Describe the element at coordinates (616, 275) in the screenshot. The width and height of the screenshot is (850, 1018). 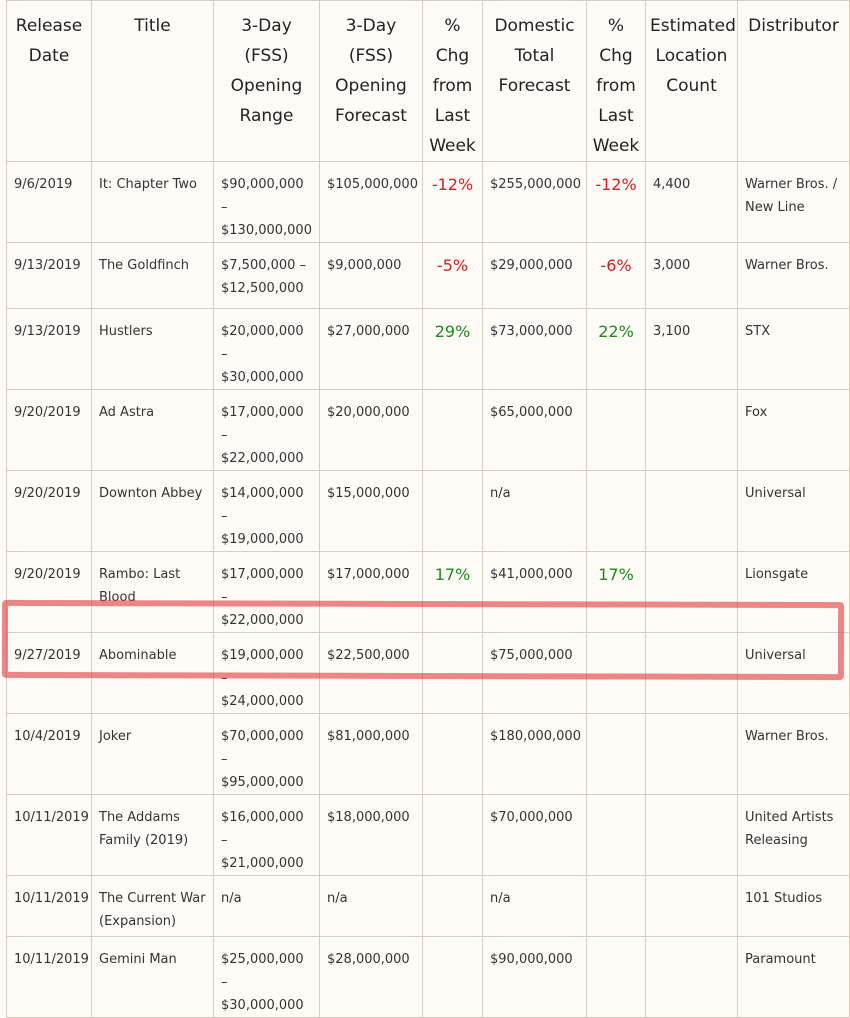
I see `cell-pct-chg-total: -6%` at that location.